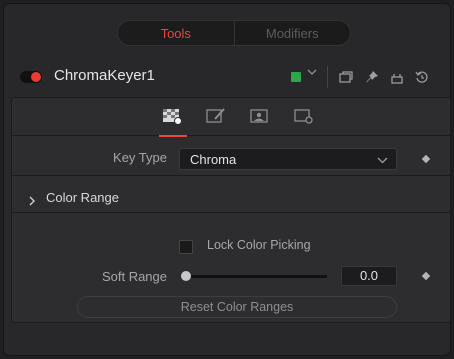 The height and width of the screenshot is (359, 454). Describe the element at coordinates (327, 77) in the screenshot. I see `header-divider` at that location.